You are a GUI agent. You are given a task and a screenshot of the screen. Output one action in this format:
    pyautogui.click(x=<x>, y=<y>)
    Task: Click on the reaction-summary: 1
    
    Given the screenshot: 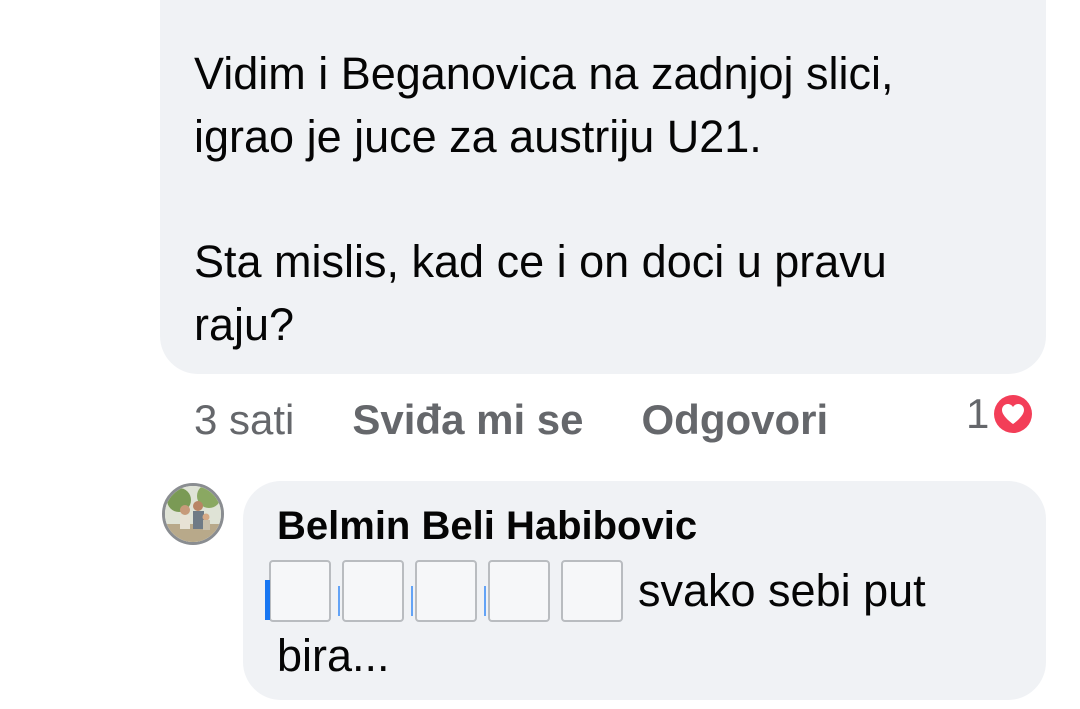 What is the action you would take?
    pyautogui.click(x=1001, y=414)
    